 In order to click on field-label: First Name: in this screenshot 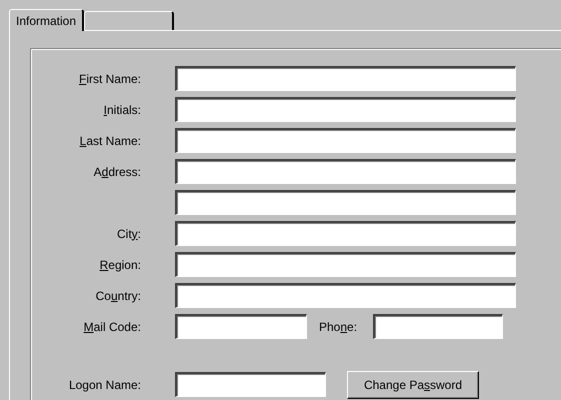, I will do `click(110, 79)`.